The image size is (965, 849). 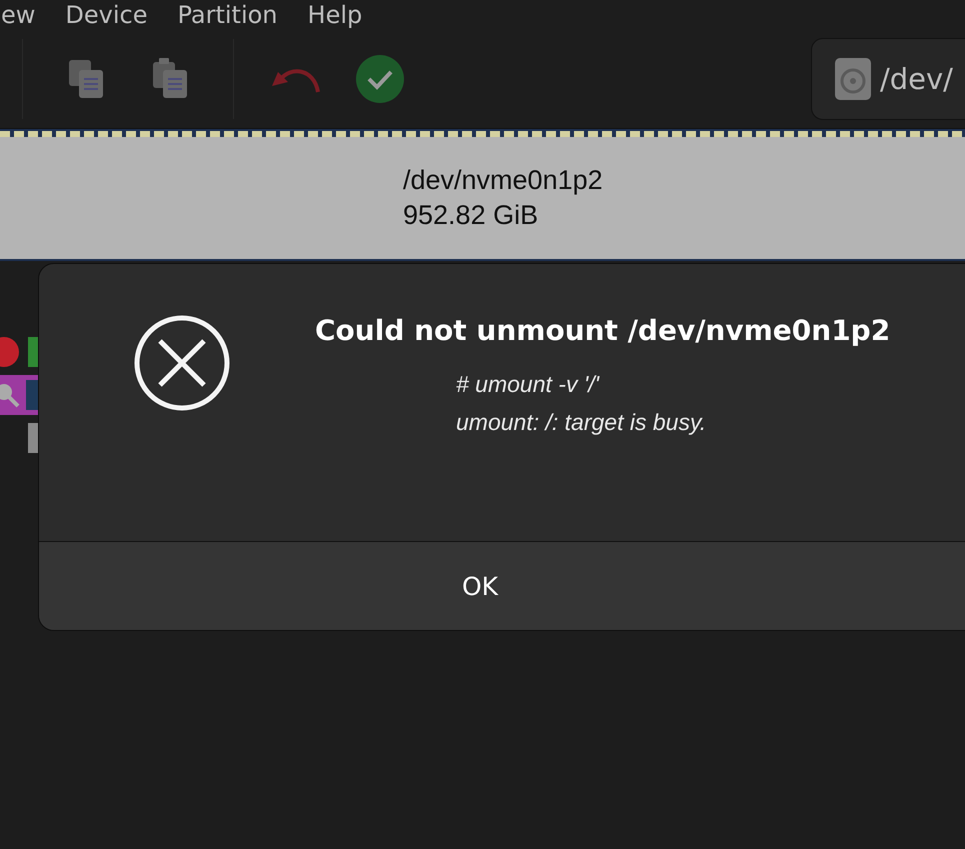 I want to click on device-selector: /dev/, so click(x=888, y=79).